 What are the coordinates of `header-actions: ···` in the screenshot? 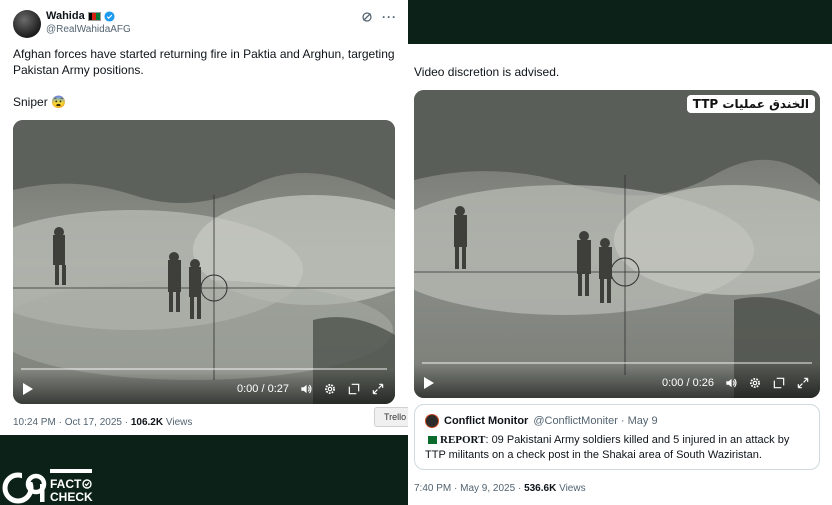 It's located at (379, 17).